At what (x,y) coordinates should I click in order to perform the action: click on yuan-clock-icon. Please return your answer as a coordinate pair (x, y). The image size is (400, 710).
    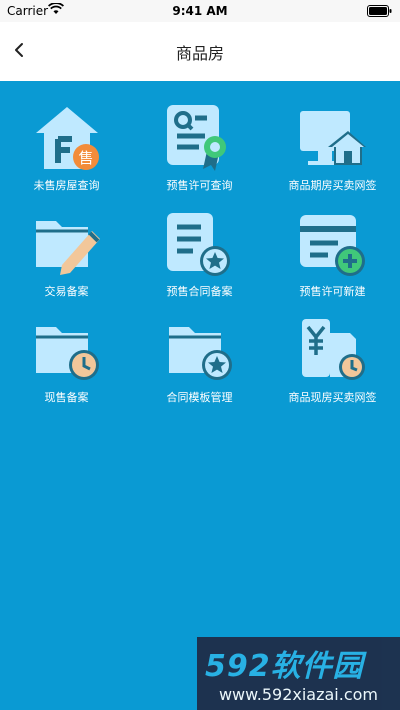
    Looking at the image, I should click on (333, 349).